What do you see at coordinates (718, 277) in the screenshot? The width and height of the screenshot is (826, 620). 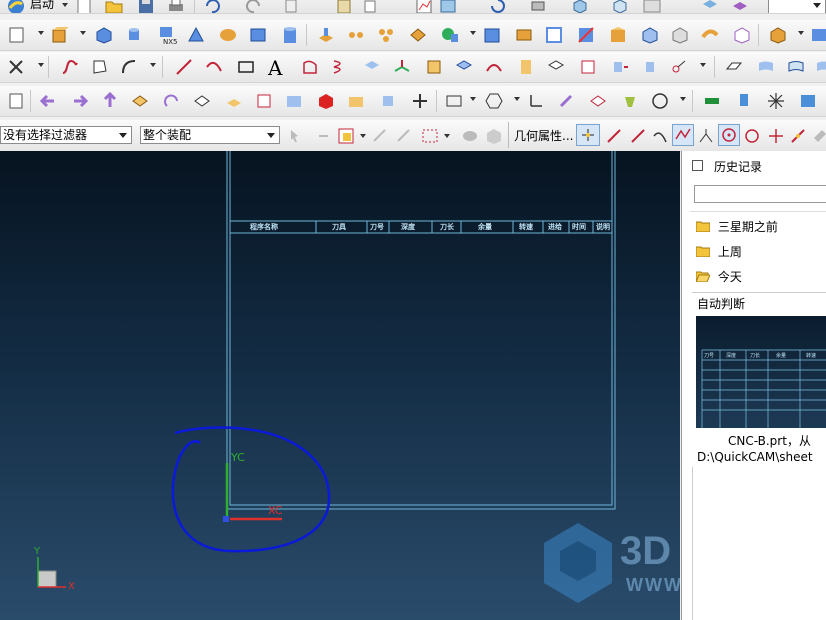 I see `history-group-today: 今天` at bounding box center [718, 277].